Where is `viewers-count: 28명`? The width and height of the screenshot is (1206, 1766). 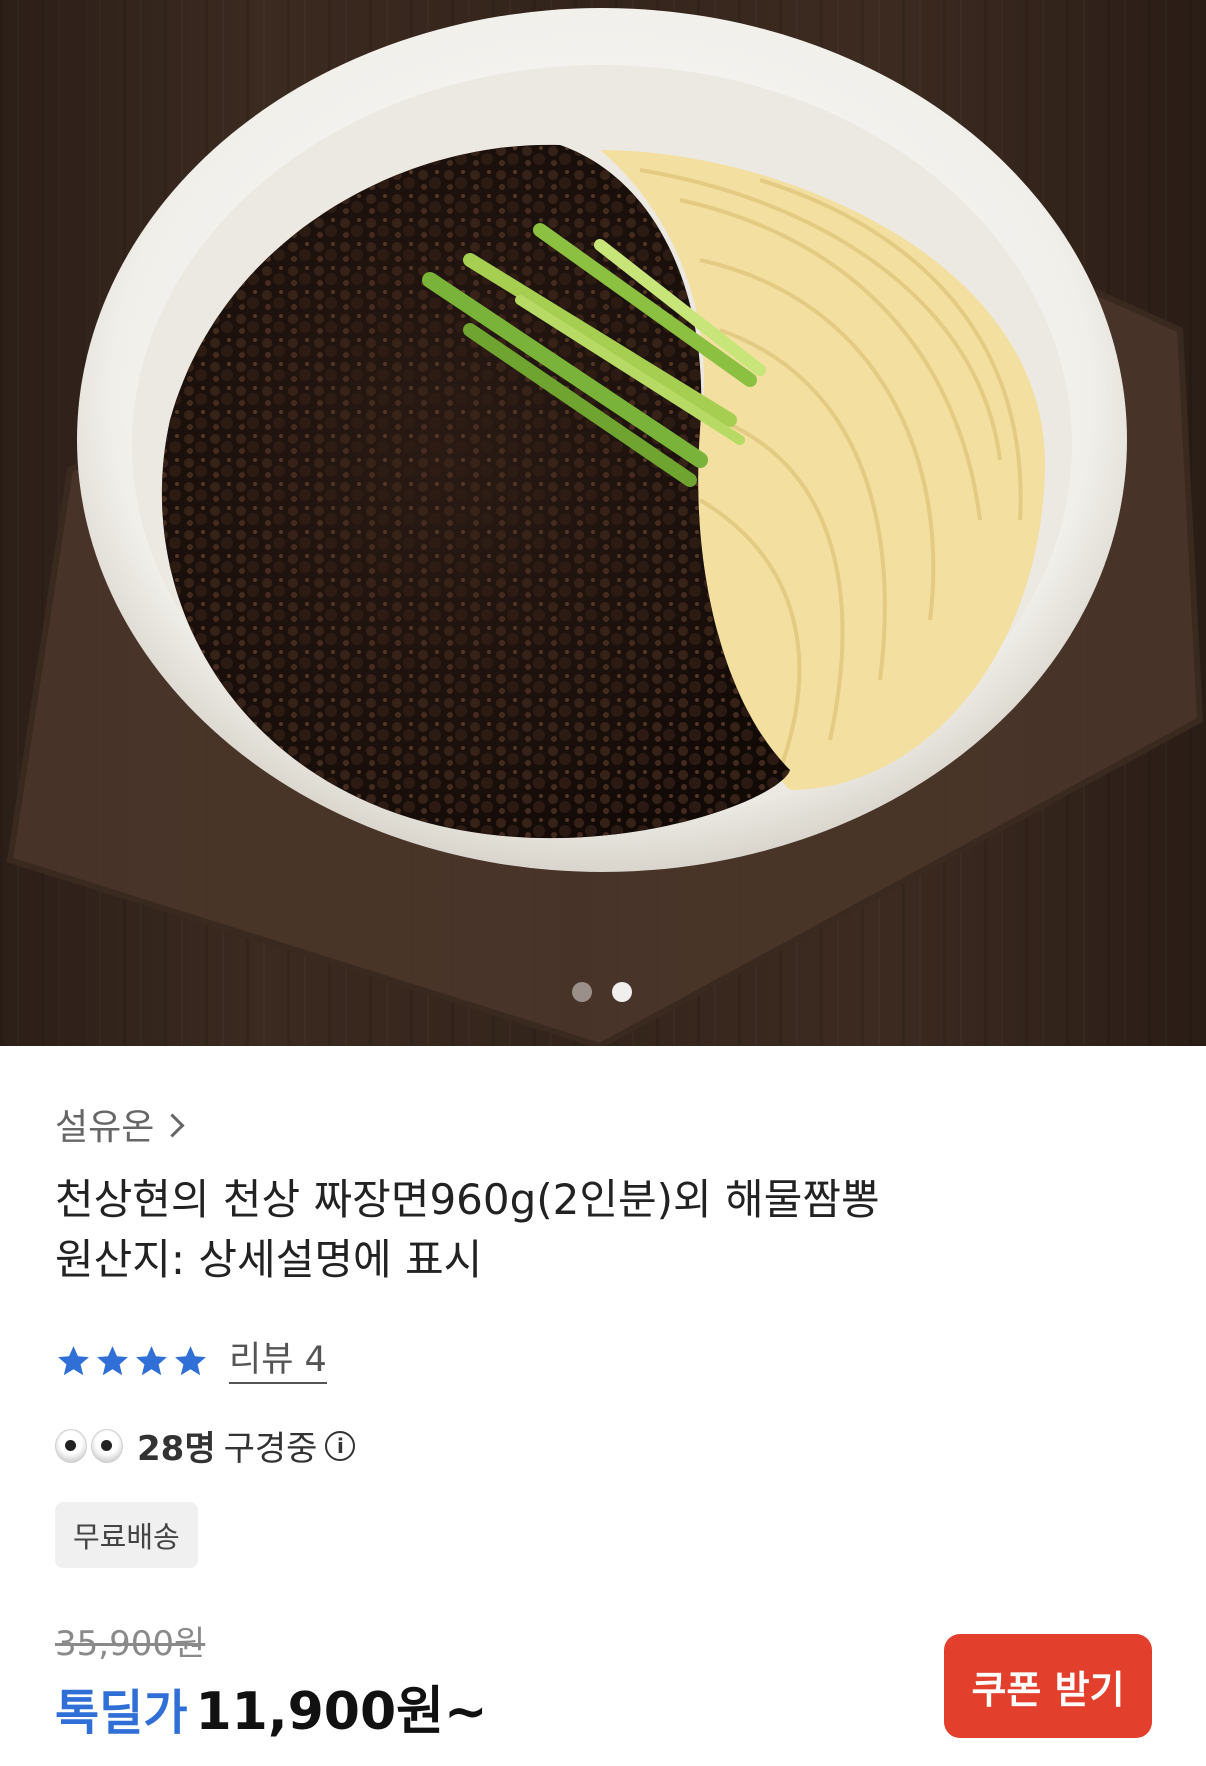
viewers-count: 28명 is located at coordinates (176, 1449).